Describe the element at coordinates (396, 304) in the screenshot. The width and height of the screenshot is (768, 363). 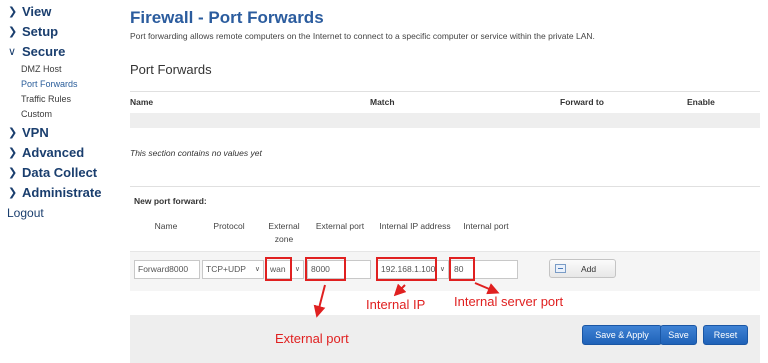
I see `annotation-internal-ip: Internal IP` at that location.